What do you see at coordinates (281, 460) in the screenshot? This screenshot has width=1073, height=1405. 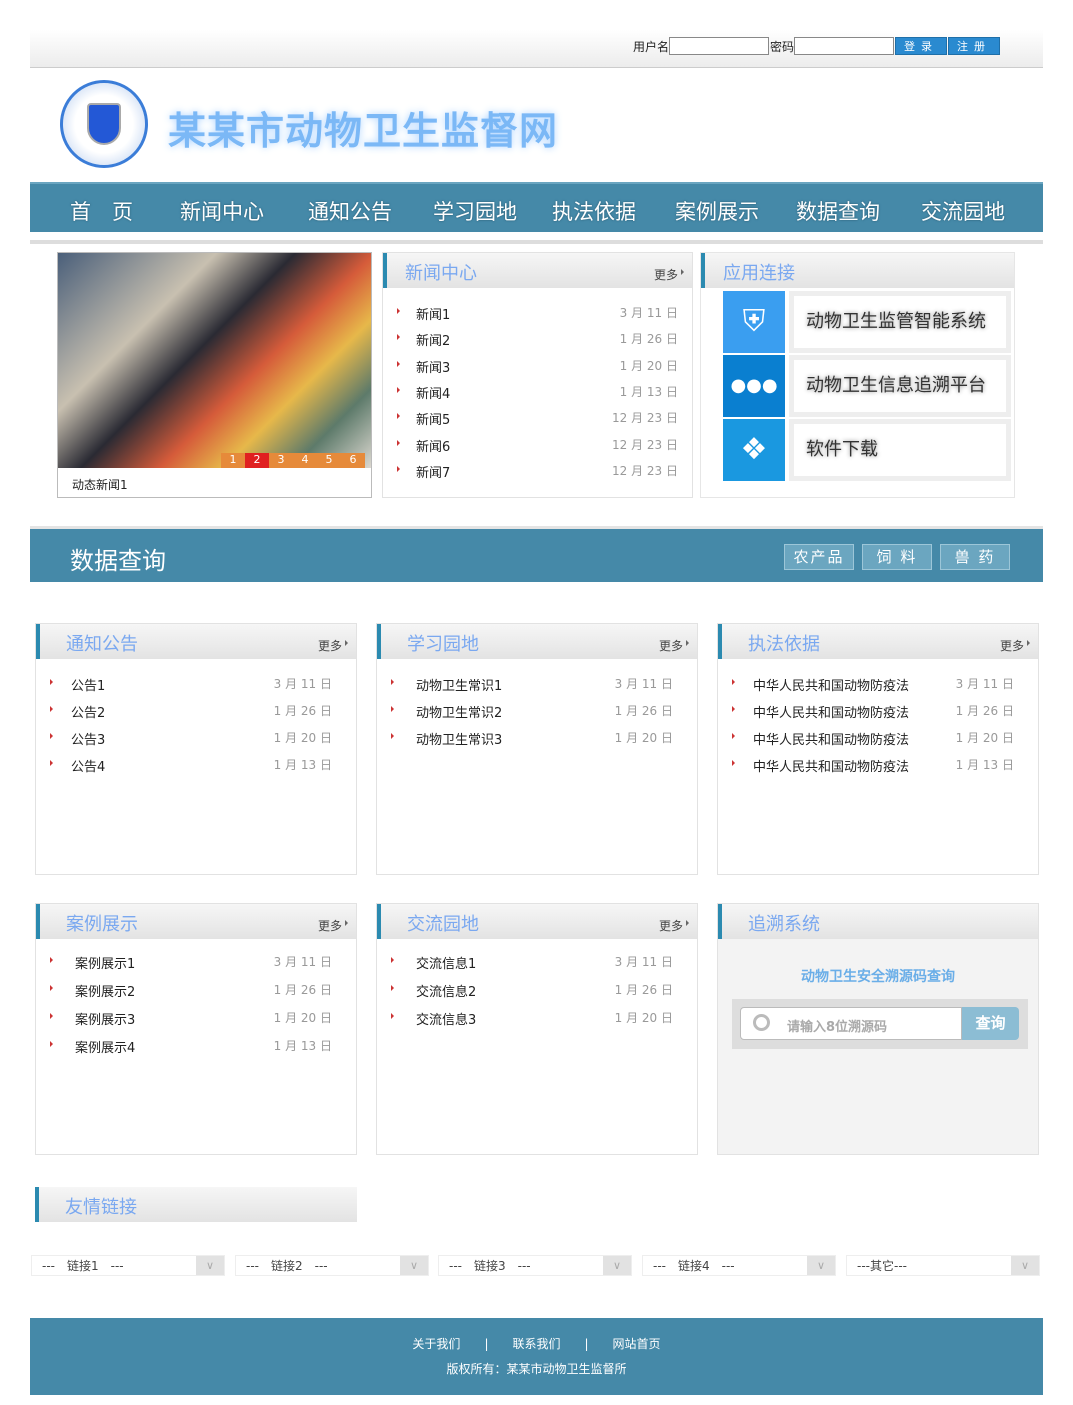 I see `slide-page-button: 3` at bounding box center [281, 460].